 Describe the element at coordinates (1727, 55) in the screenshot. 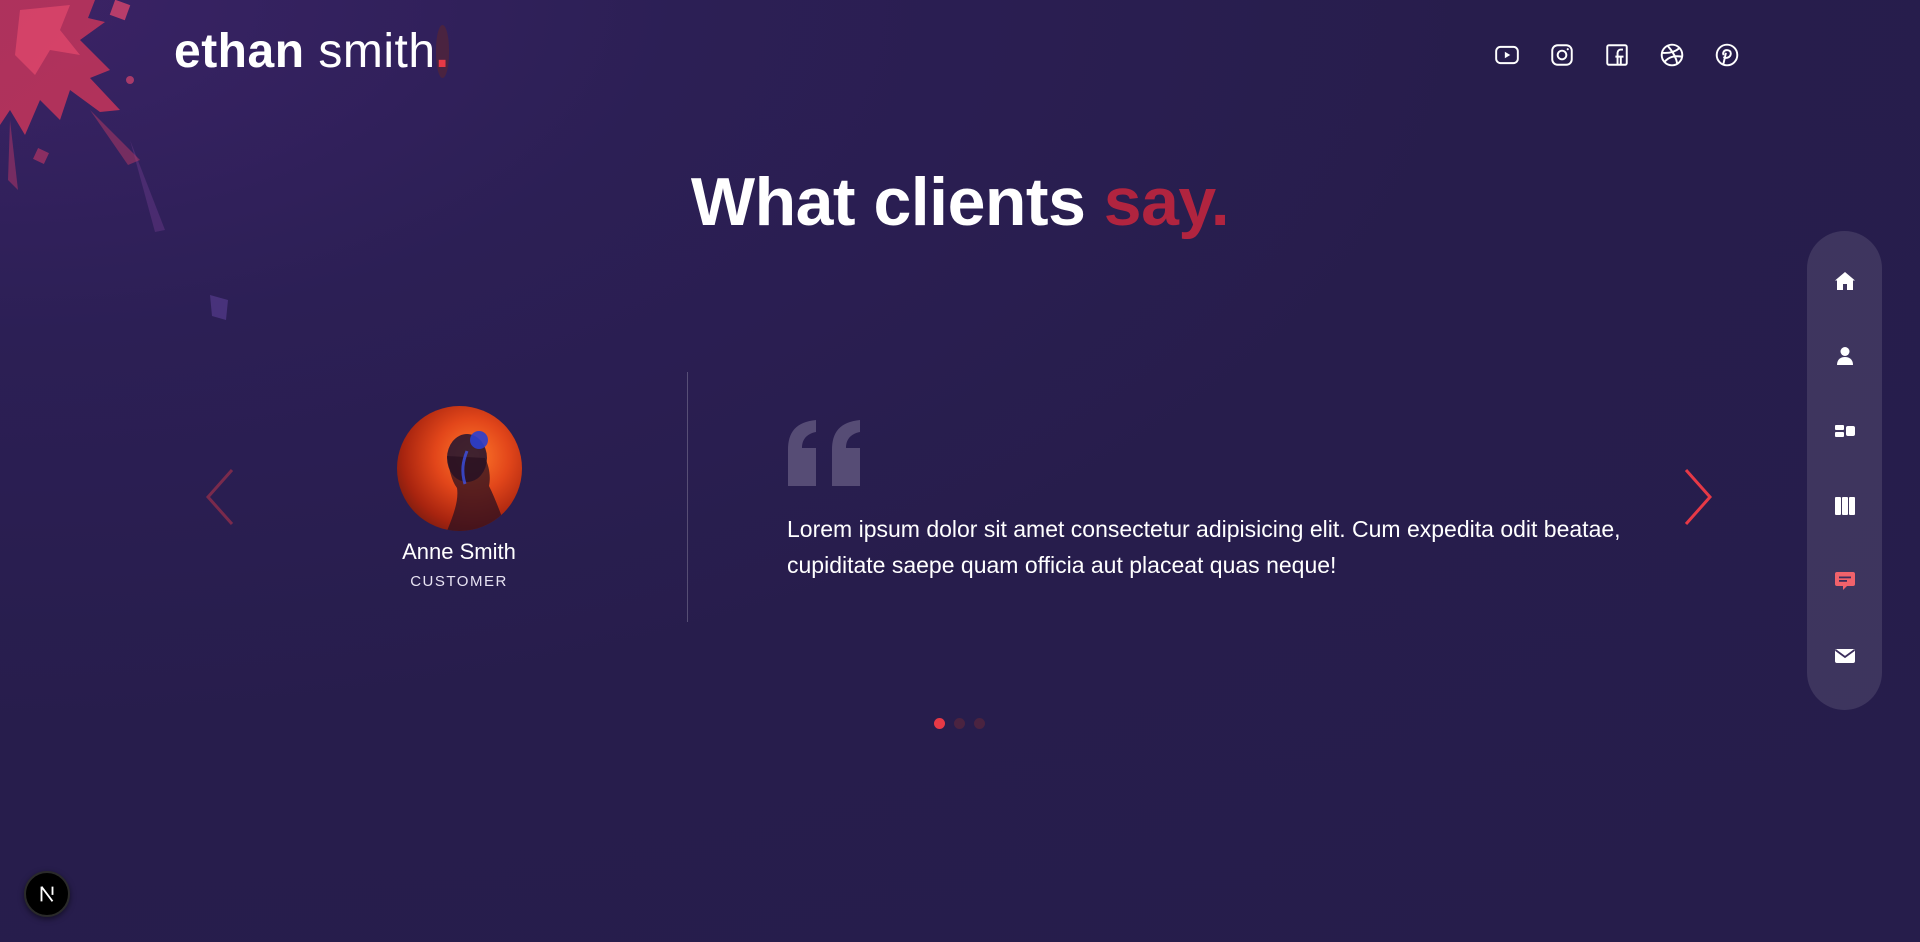

I see `pinterest-icon` at that location.